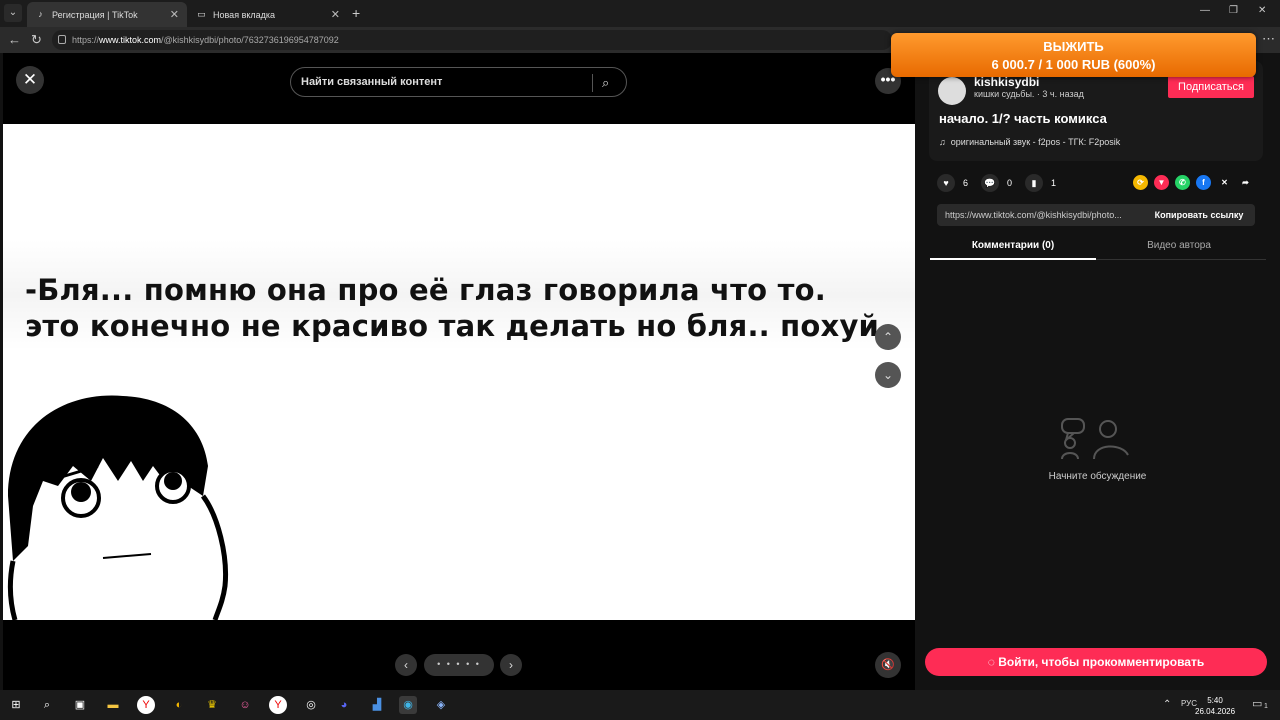 The image size is (1280, 720). I want to click on tab-comments: Комментарии (0), so click(1013, 250).